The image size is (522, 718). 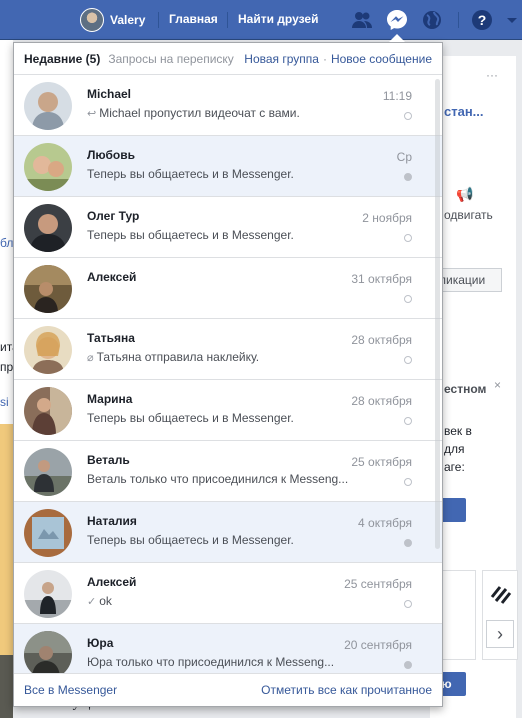 I want to click on contact-name: Любовь, so click(x=111, y=155).